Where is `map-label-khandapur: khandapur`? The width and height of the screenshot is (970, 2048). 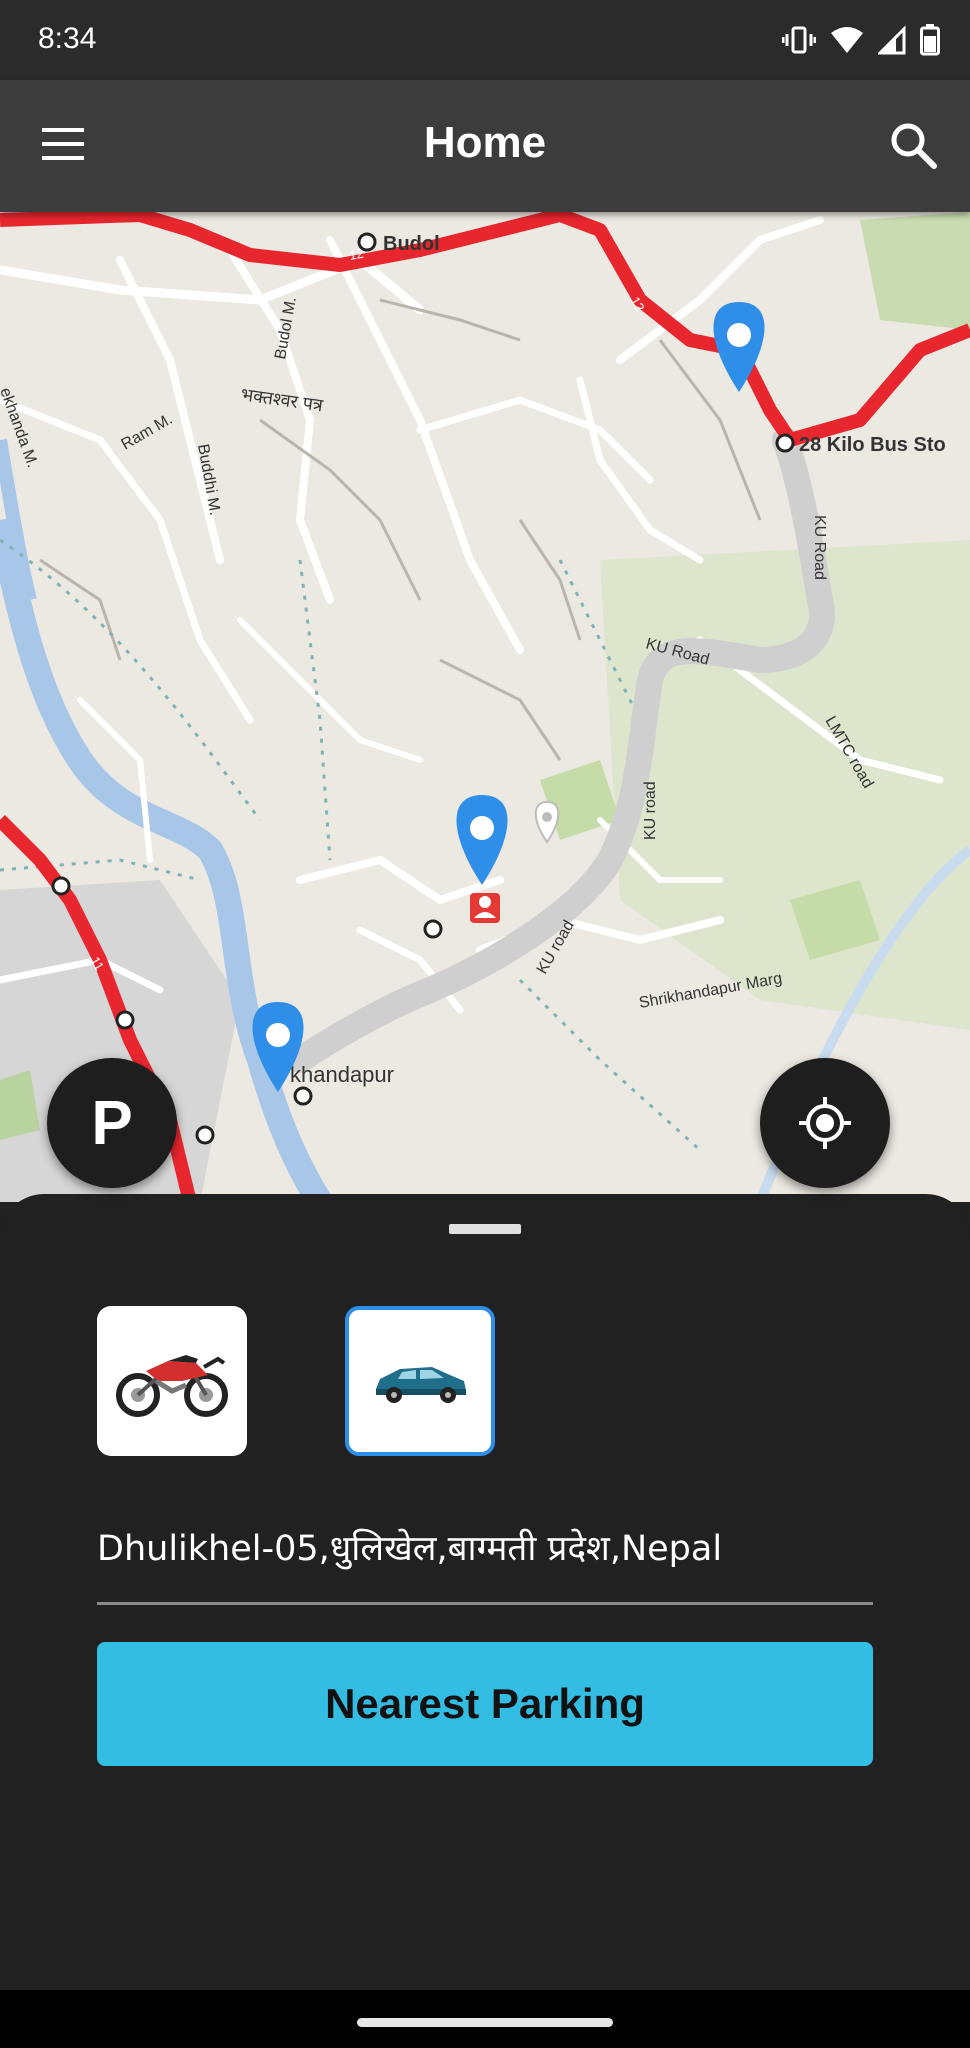 map-label-khandapur: khandapur is located at coordinates (342, 1074).